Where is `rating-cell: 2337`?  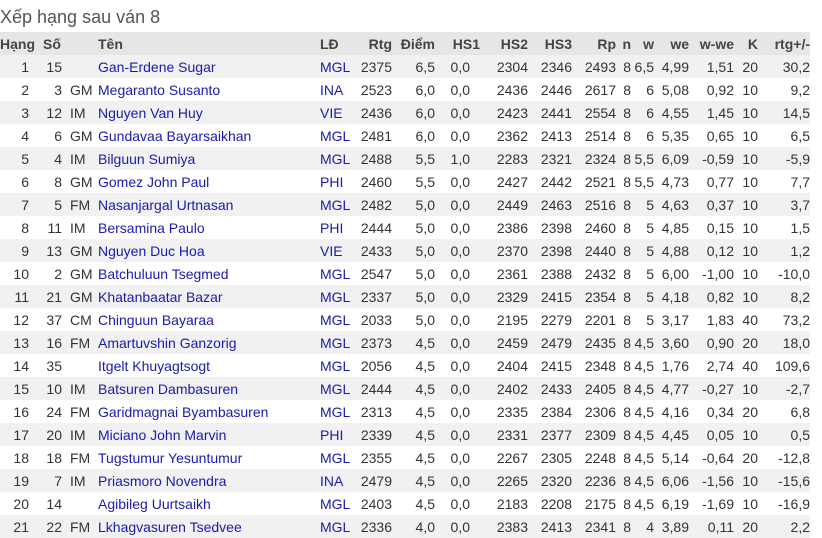 rating-cell: 2337 is located at coordinates (376, 296).